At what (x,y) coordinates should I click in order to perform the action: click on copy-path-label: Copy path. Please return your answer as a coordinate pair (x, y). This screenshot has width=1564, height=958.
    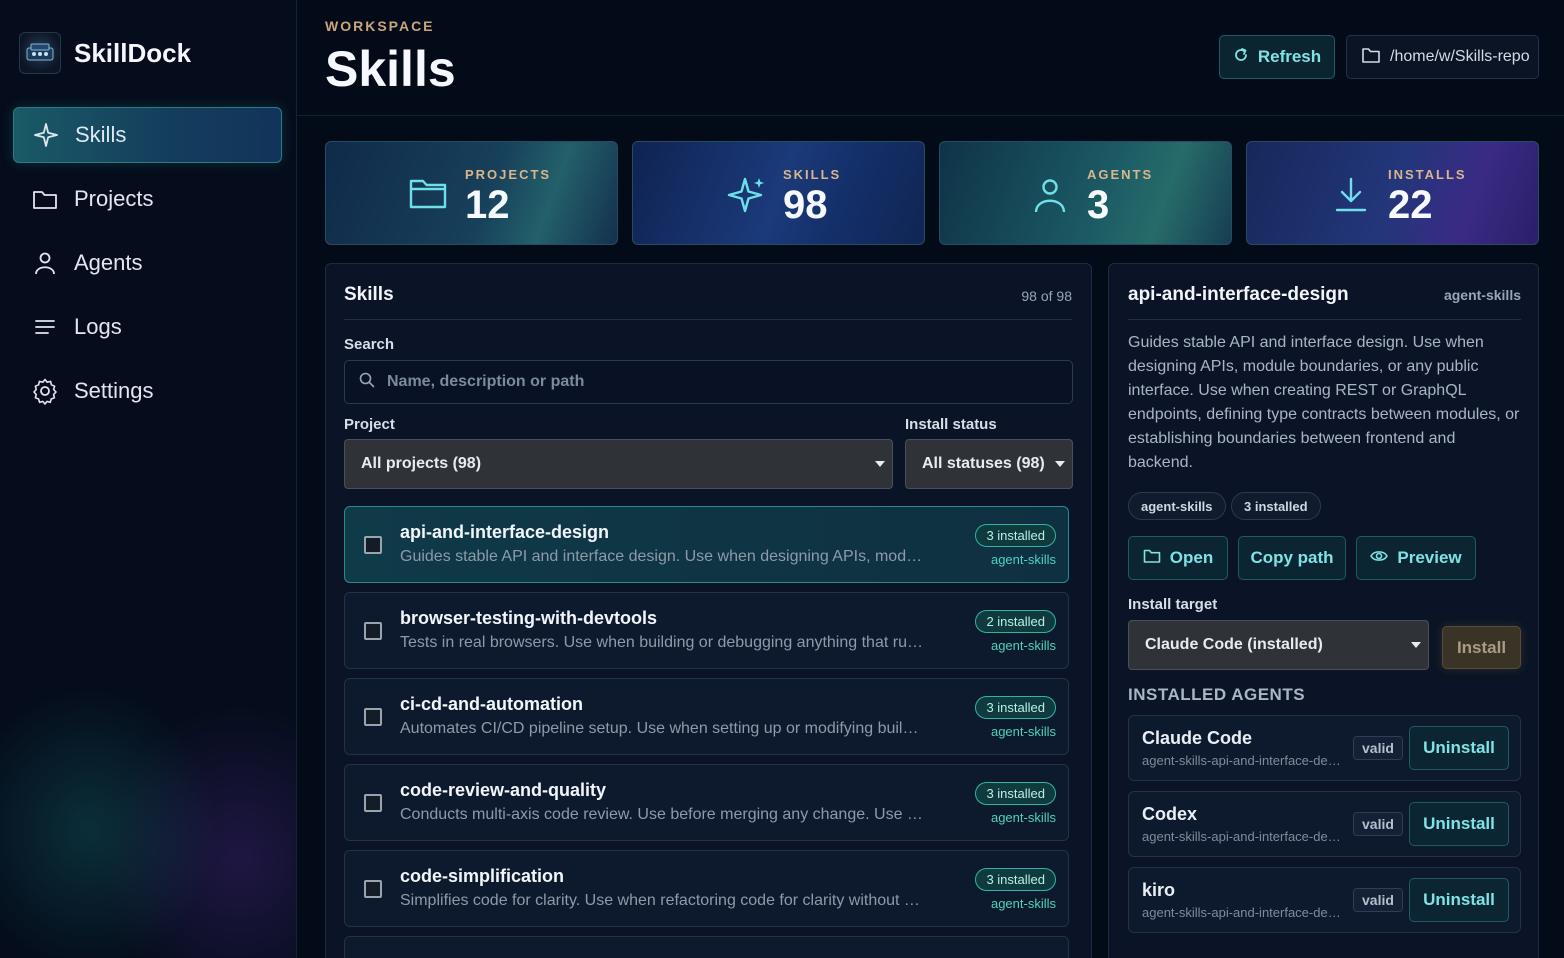
    Looking at the image, I should click on (1292, 557).